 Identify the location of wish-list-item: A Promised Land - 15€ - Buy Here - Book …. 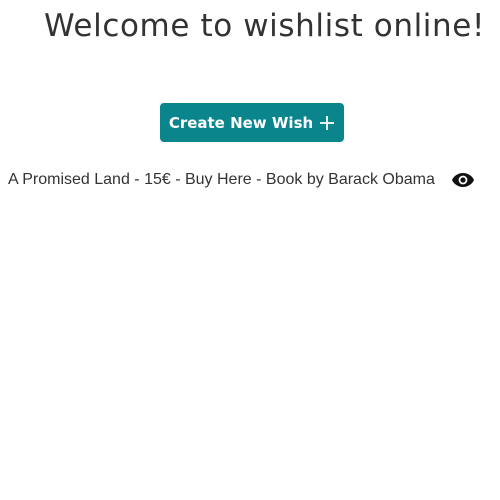
(243, 180).